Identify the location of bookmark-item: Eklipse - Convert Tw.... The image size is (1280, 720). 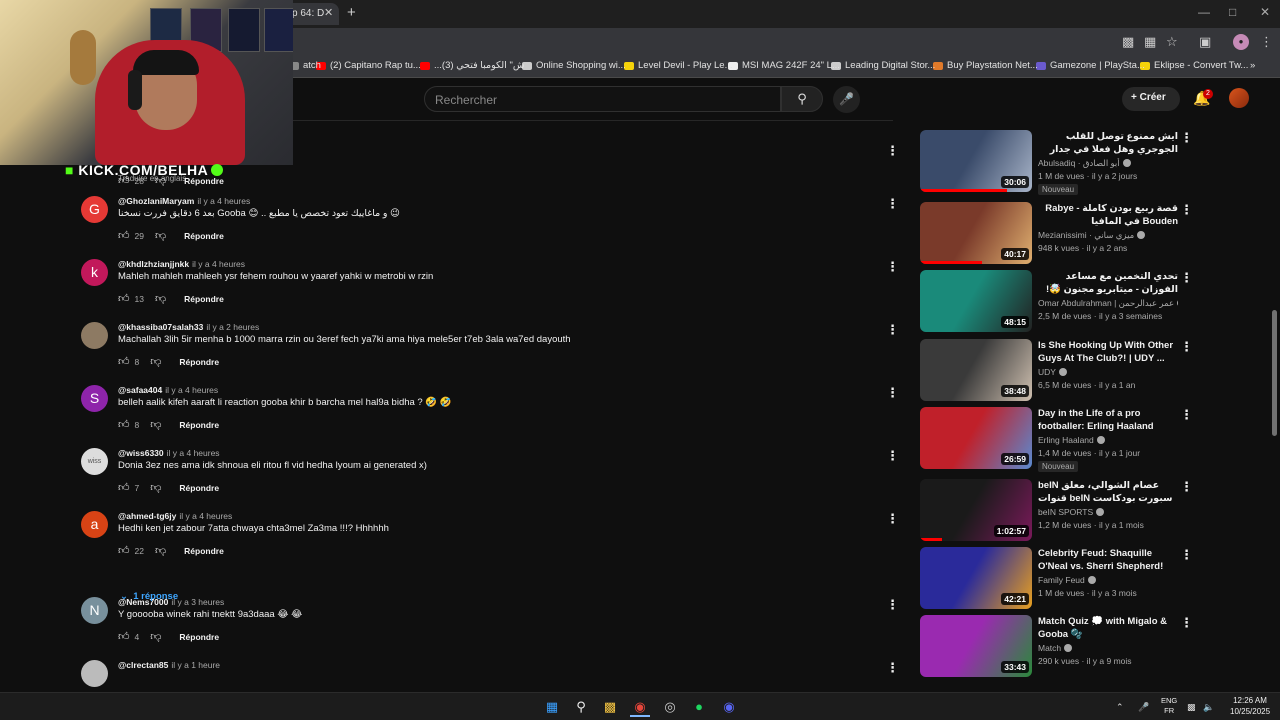
(1194, 65).